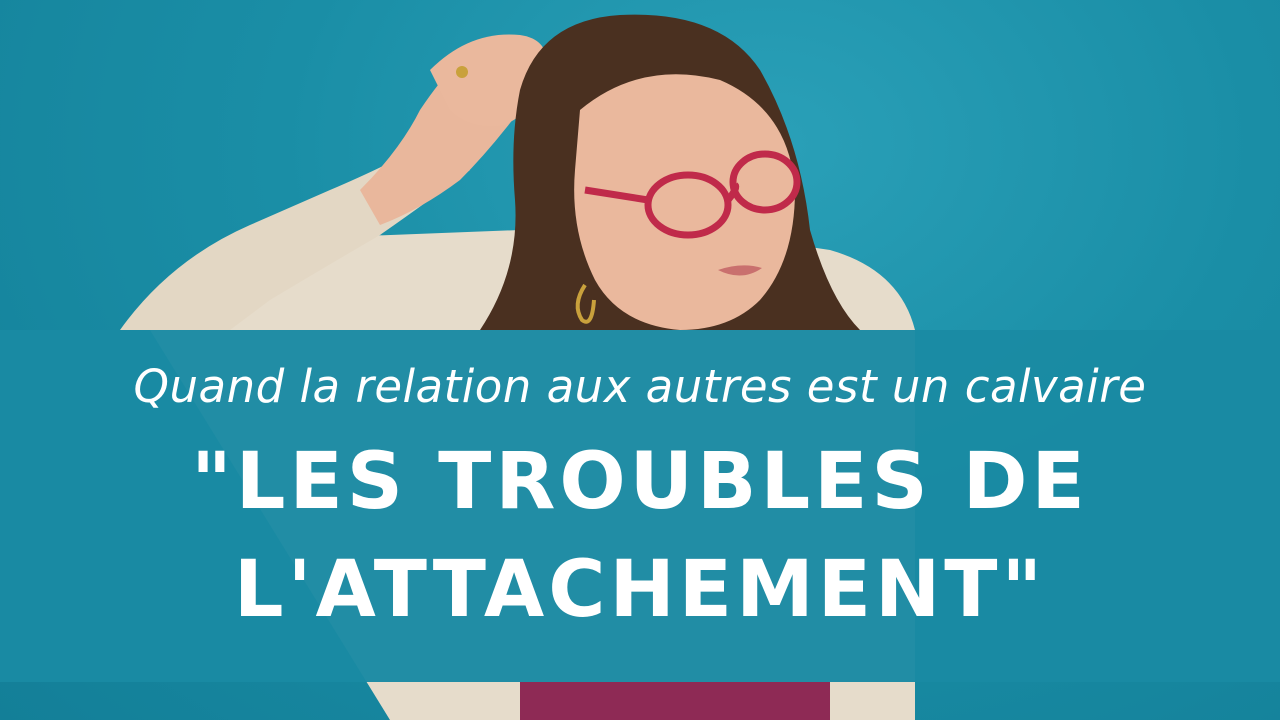  Describe the element at coordinates (640, 590) in the screenshot. I see `headline-line-2: L'ATTACHEMENT"` at that location.